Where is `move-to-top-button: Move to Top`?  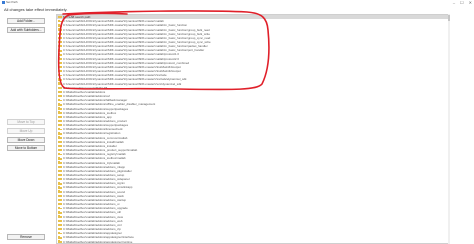
move-to-top-button: Move to Top is located at coordinates (26, 122).